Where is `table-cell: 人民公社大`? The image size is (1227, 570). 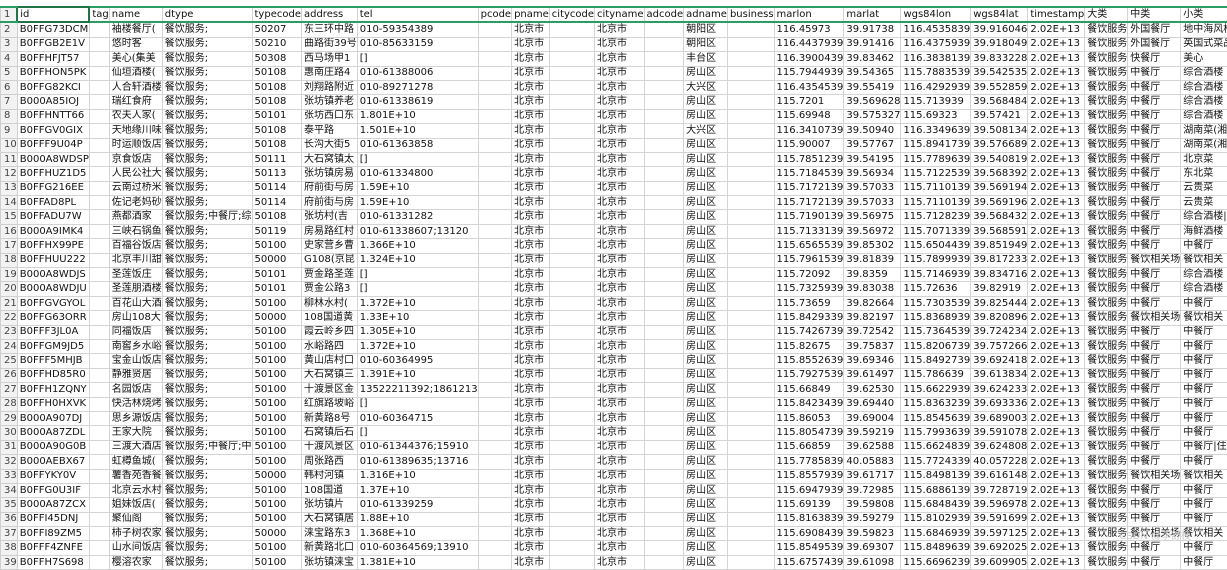 table-cell: 人民公社大 is located at coordinates (135, 174).